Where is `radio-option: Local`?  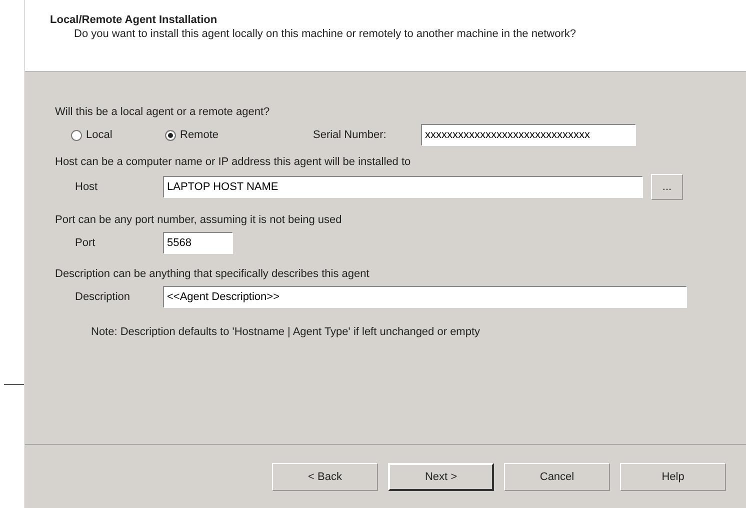
radio-option: Local is located at coordinates (106, 135).